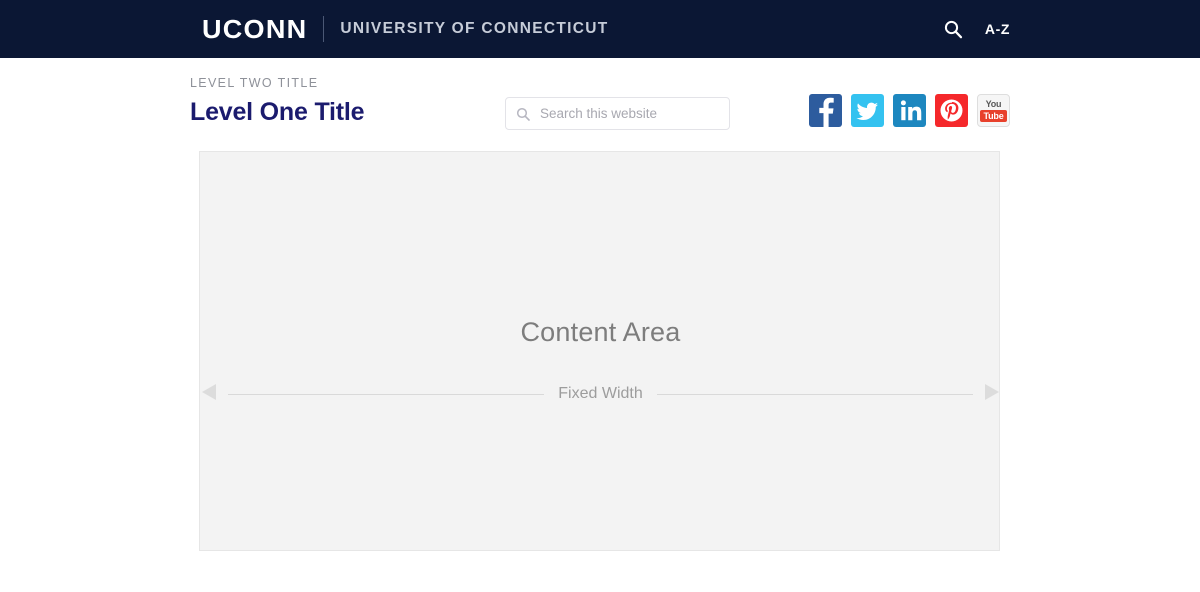  I want to click on youtube-tube-label: Tube, so click(993, 116).